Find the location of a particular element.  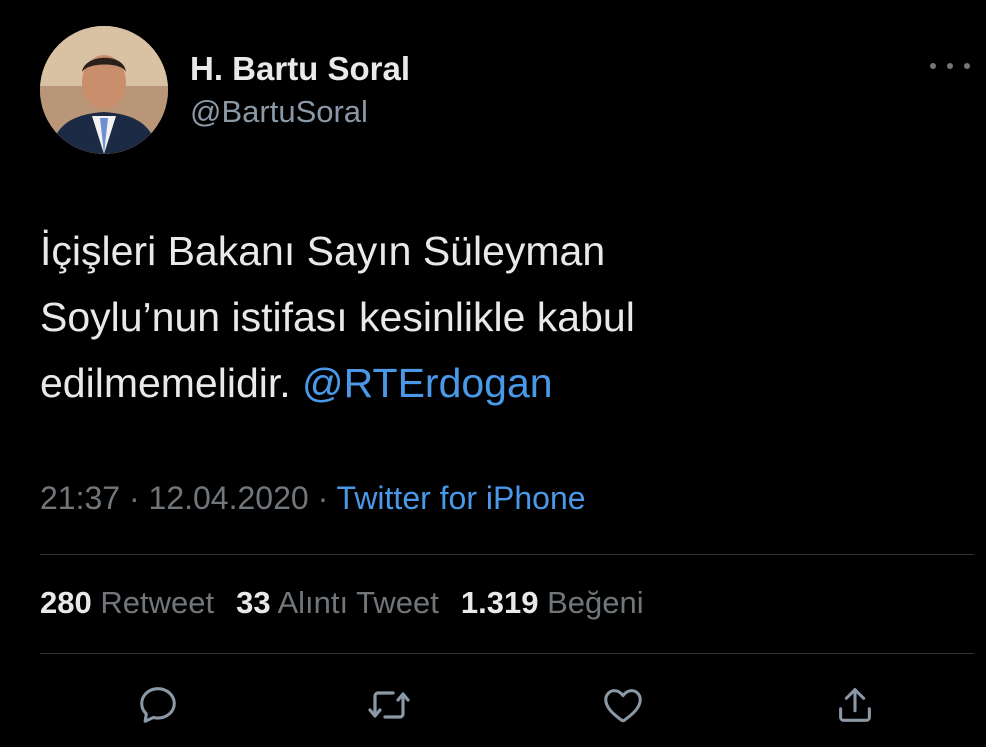

quotes-label: Alıntı Tweet is located at coordinates (358, 602).